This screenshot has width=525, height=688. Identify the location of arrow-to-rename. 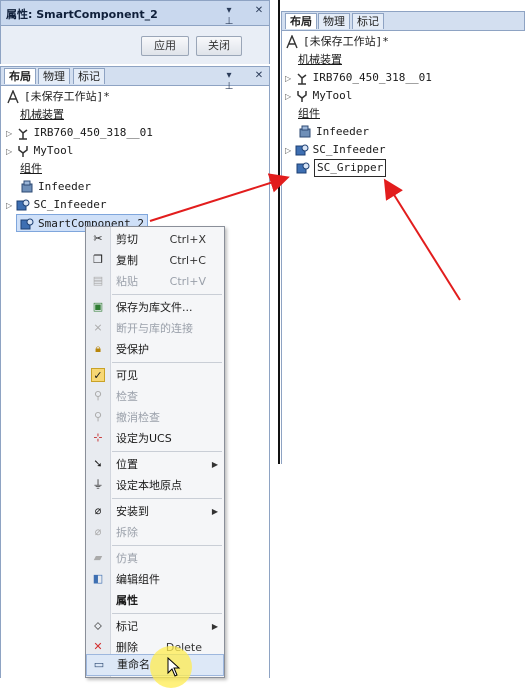
(219, 197).